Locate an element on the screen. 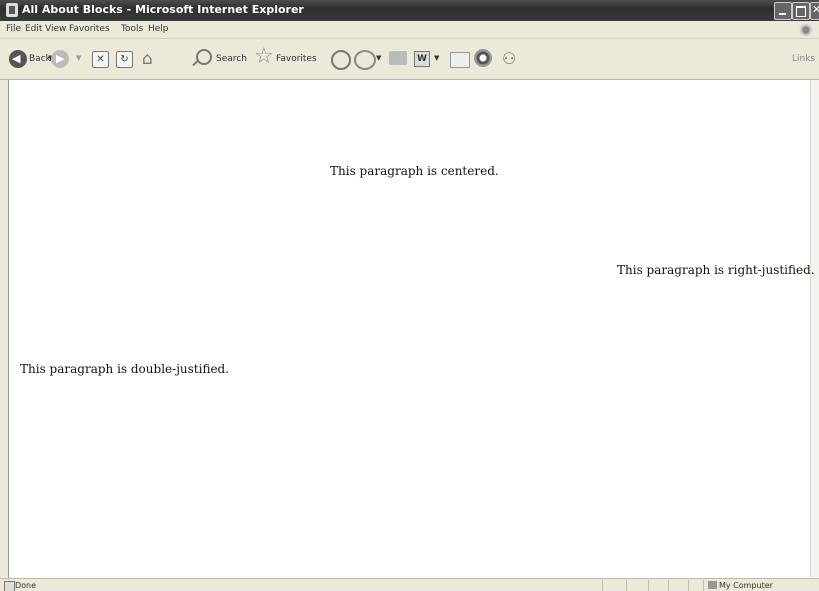  menu-favorites: Favorites is located at coordinates (89, 29).